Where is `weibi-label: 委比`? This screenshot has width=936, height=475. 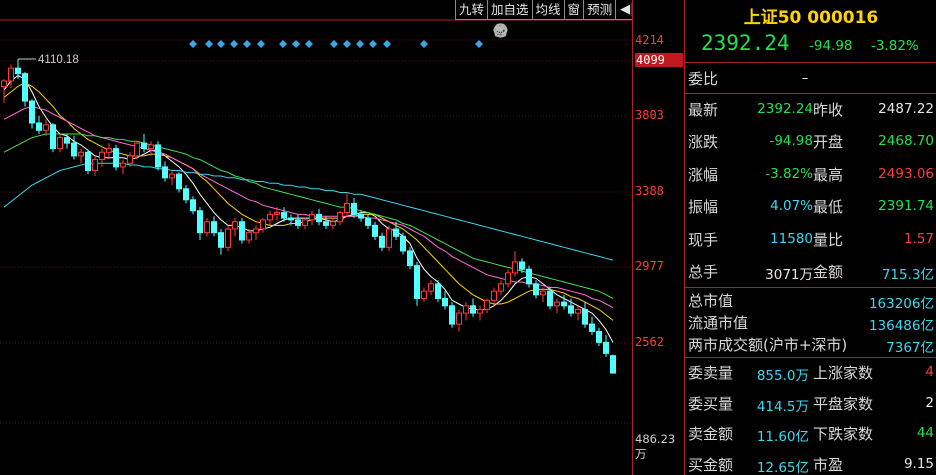
weibi-label: 委比 is located at coordinates (703, 79).